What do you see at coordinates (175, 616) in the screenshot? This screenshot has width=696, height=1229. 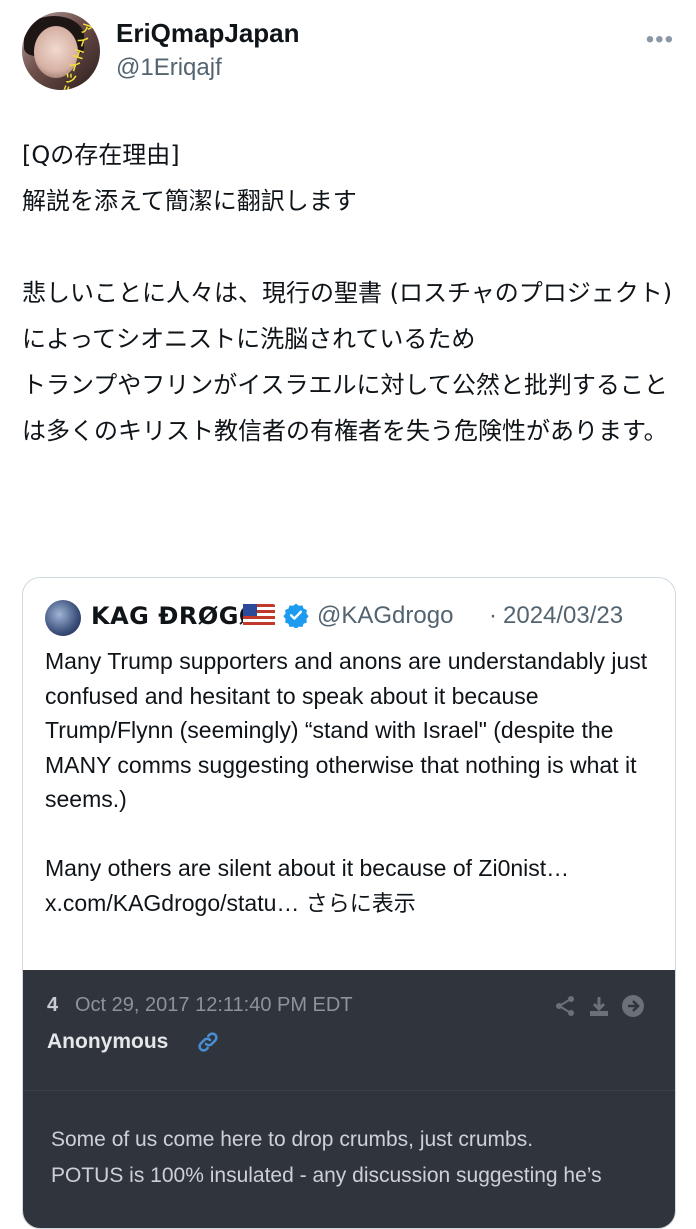 I see `quoted-author-name: KAG ĐRØGØ` at bounding box center [175, 616].